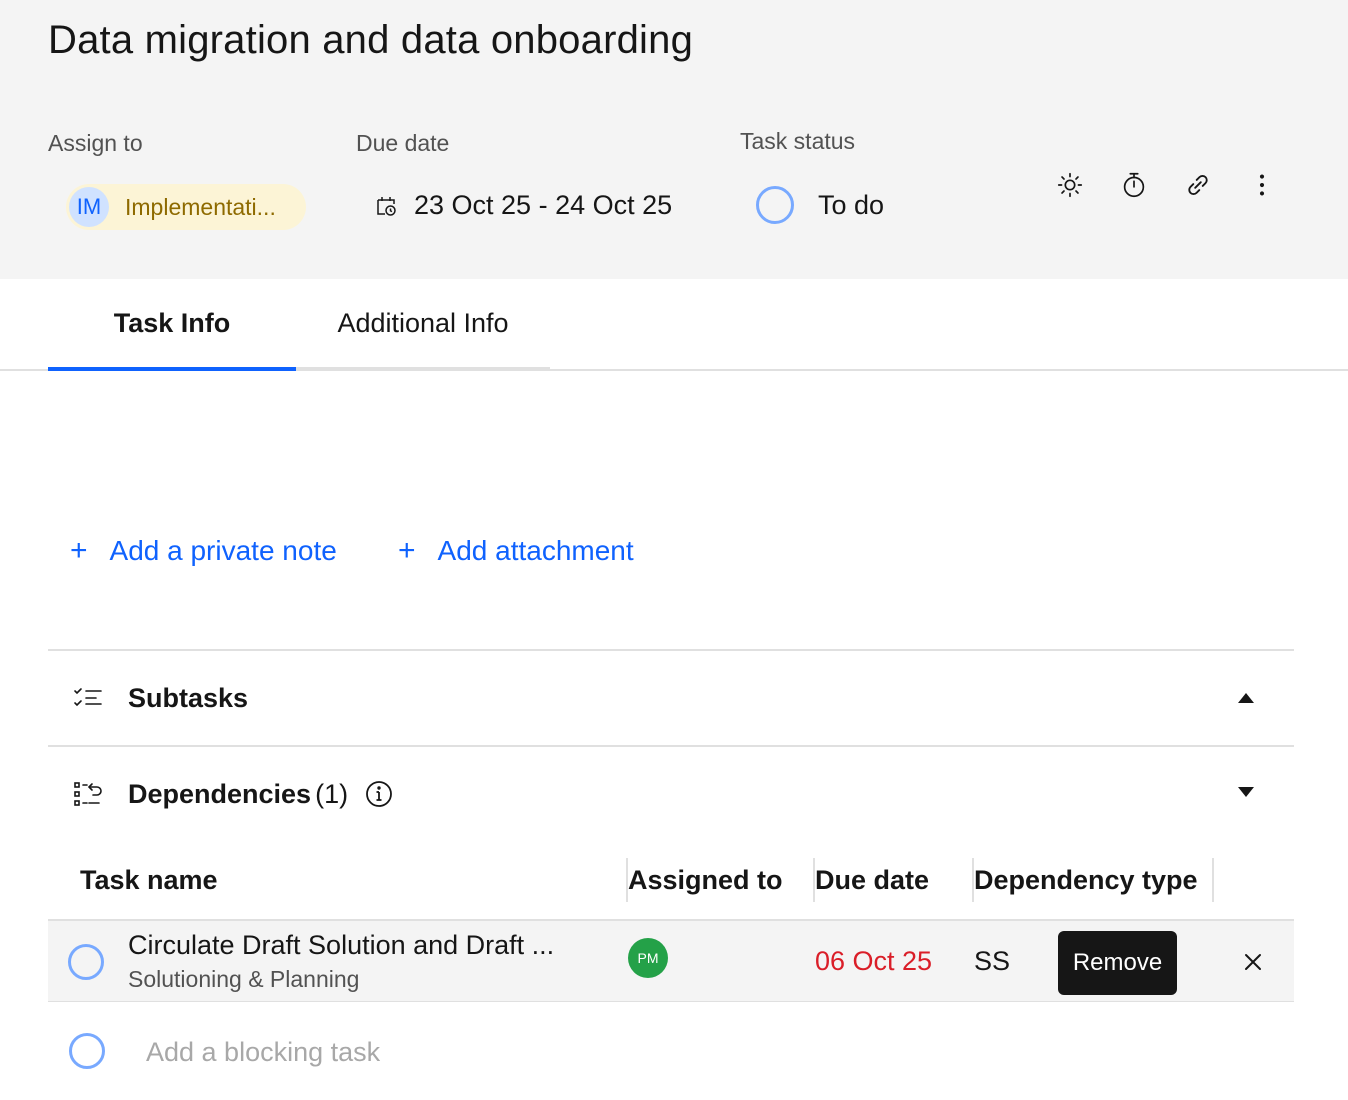 The width and height of the screenshot is (1348, 1100). What do you see at coordinates (705, 879) in the screenshot?
I see `column-header-assigned-to: Assigned to` at bounding box center [705, 879].